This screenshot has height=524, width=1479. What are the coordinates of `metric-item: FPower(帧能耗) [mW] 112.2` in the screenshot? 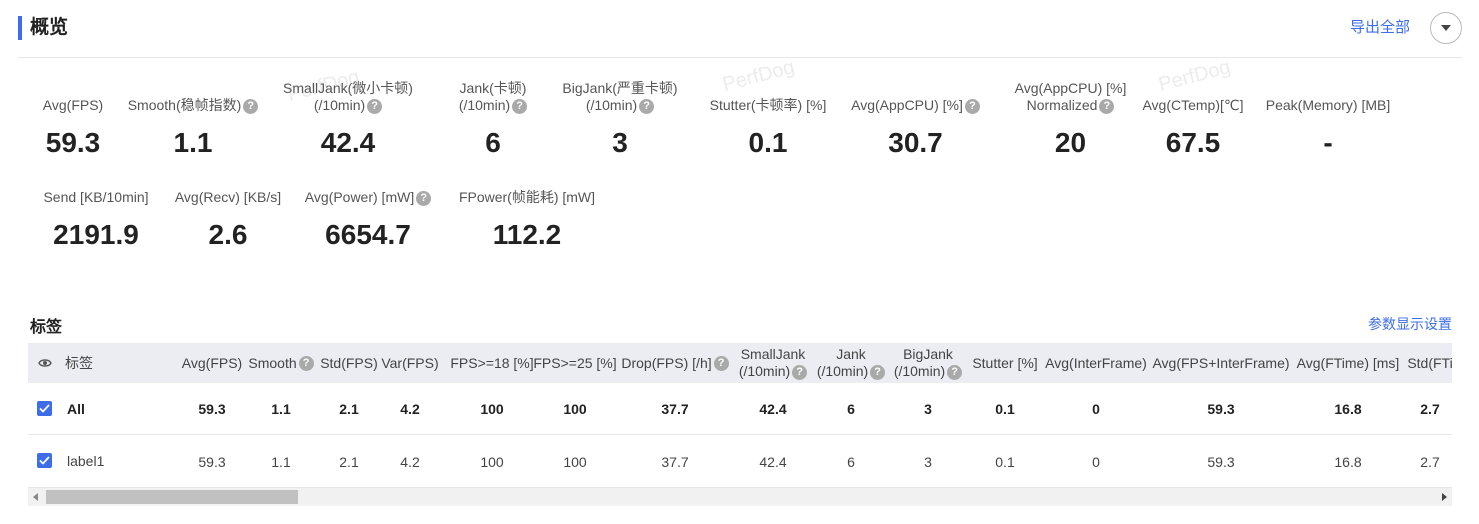 It's located at (527, 211).